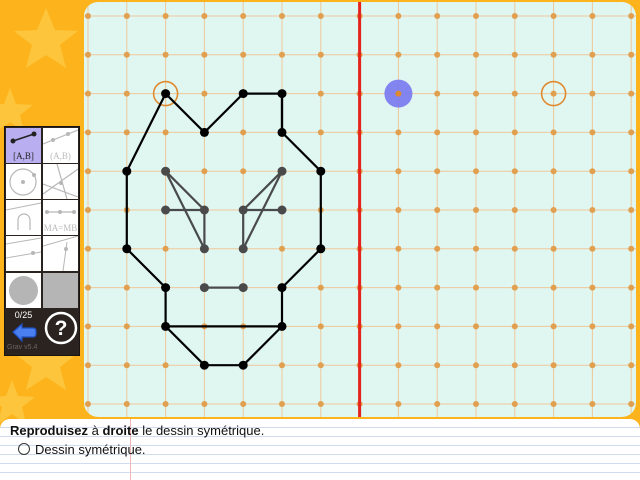  What do you see at coordinates (60, 228) in the screenshot?
I see `tool-label: MA=MB` at bounding box center [60, 228].